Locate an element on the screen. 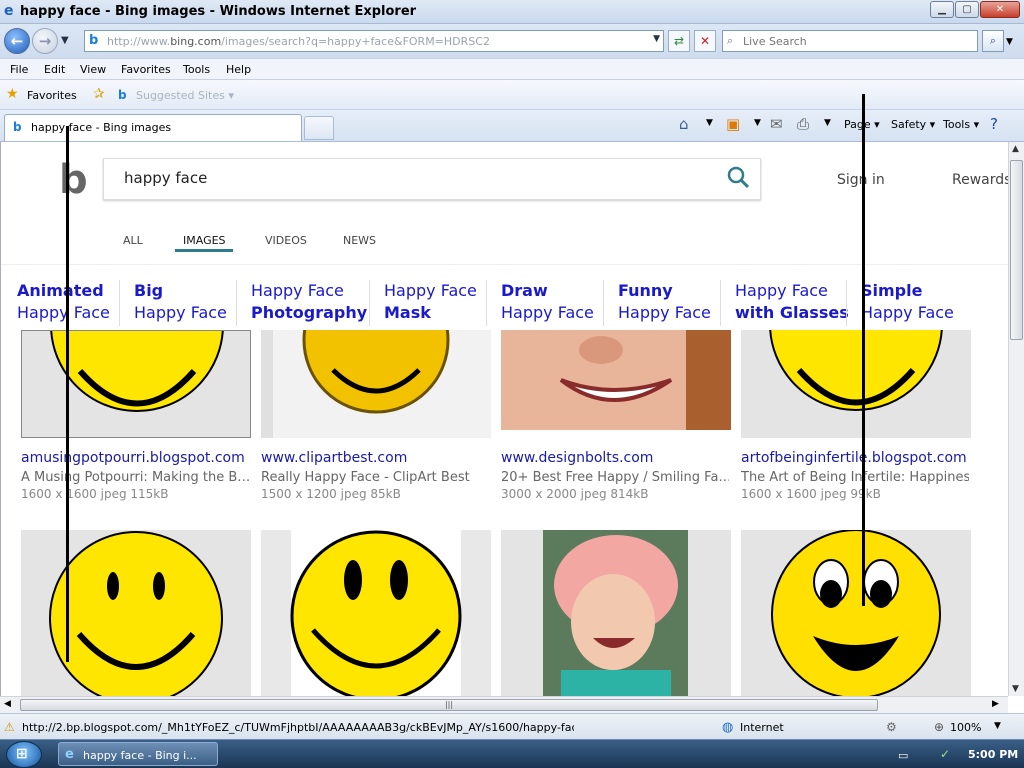 Image resolution: width=1024 pixels, height=768 pixels. search-go-button: ⌕ is located at coordinates (993, 41).